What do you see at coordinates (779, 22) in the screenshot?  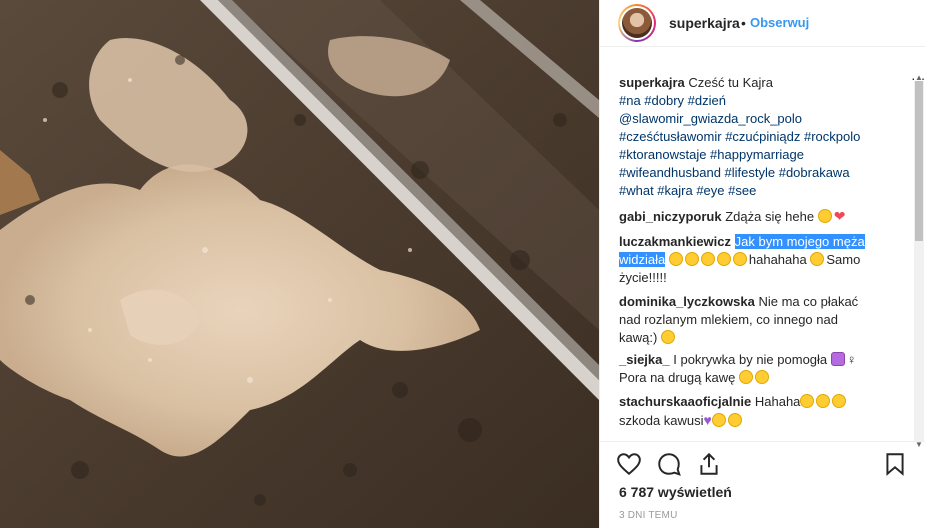 I see `follow-button: Obserwuj` at bounding box center [779, 22].